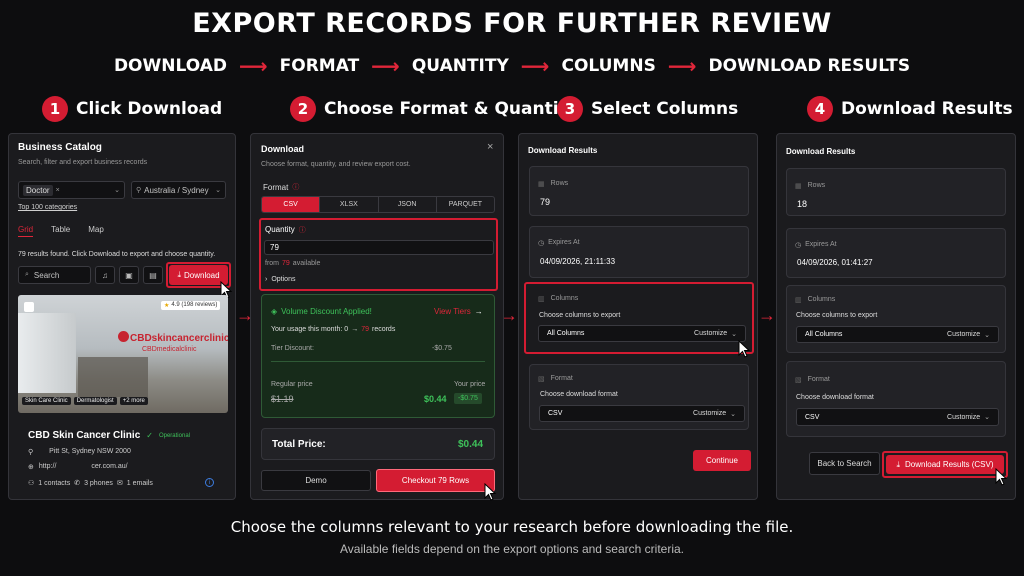  Describe the element at coordinates (844, 463) in the screenshot. I see `back-to-search-button: Back to Search` at that location.